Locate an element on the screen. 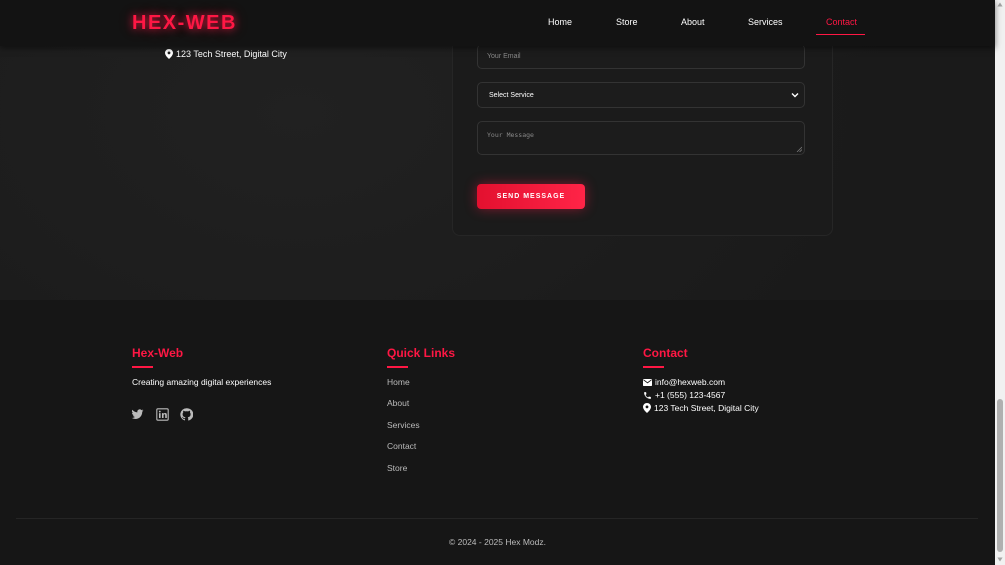 The width and height of the screenshot is (1005, 565). footer-about-title: Hex-Web is located at coordinates (158, 353).